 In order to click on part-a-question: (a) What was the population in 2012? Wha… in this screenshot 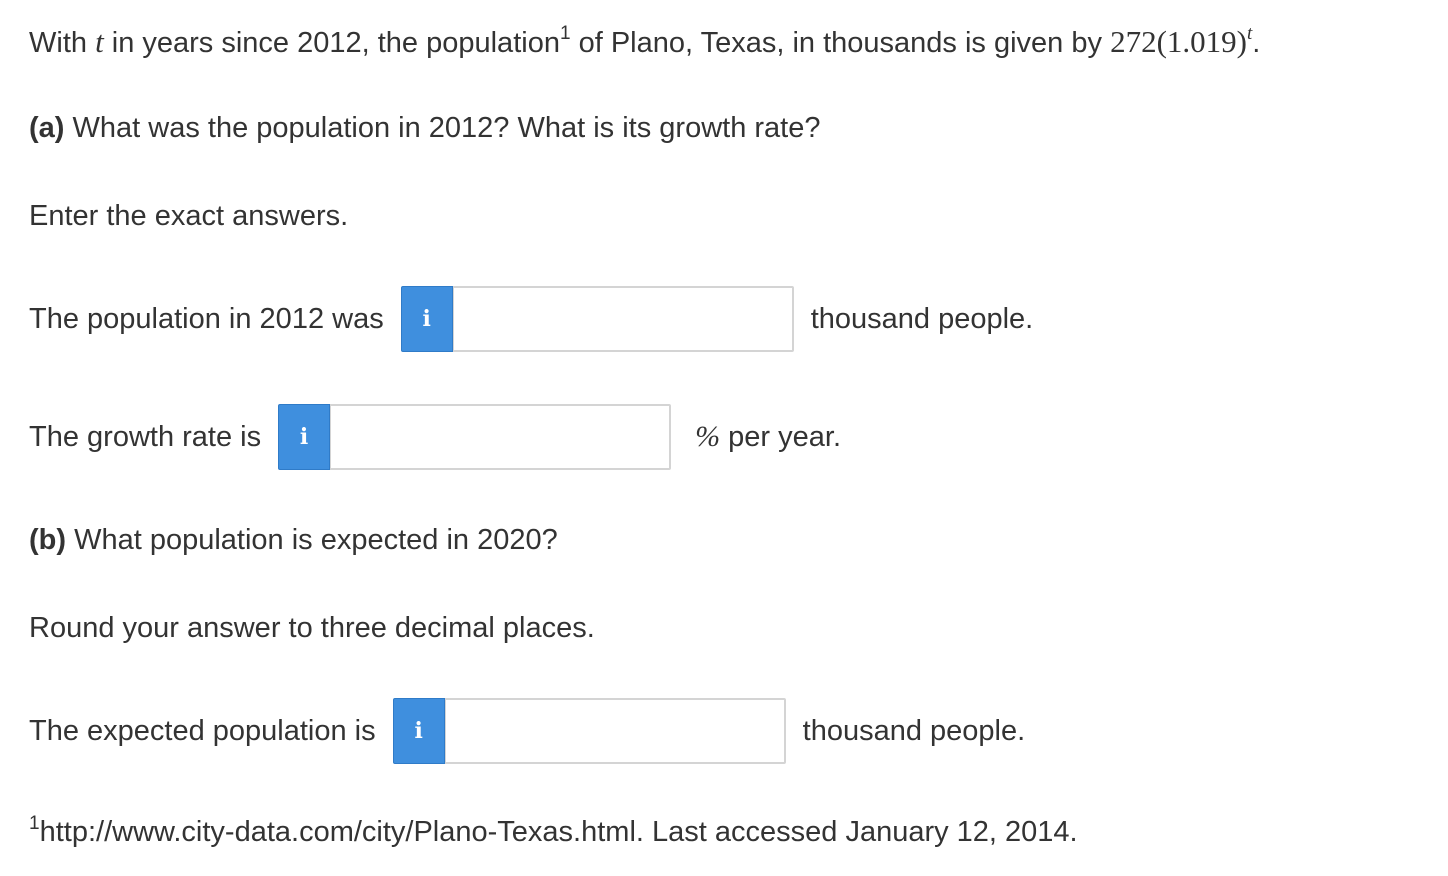, I will do `click(424, 128)`.